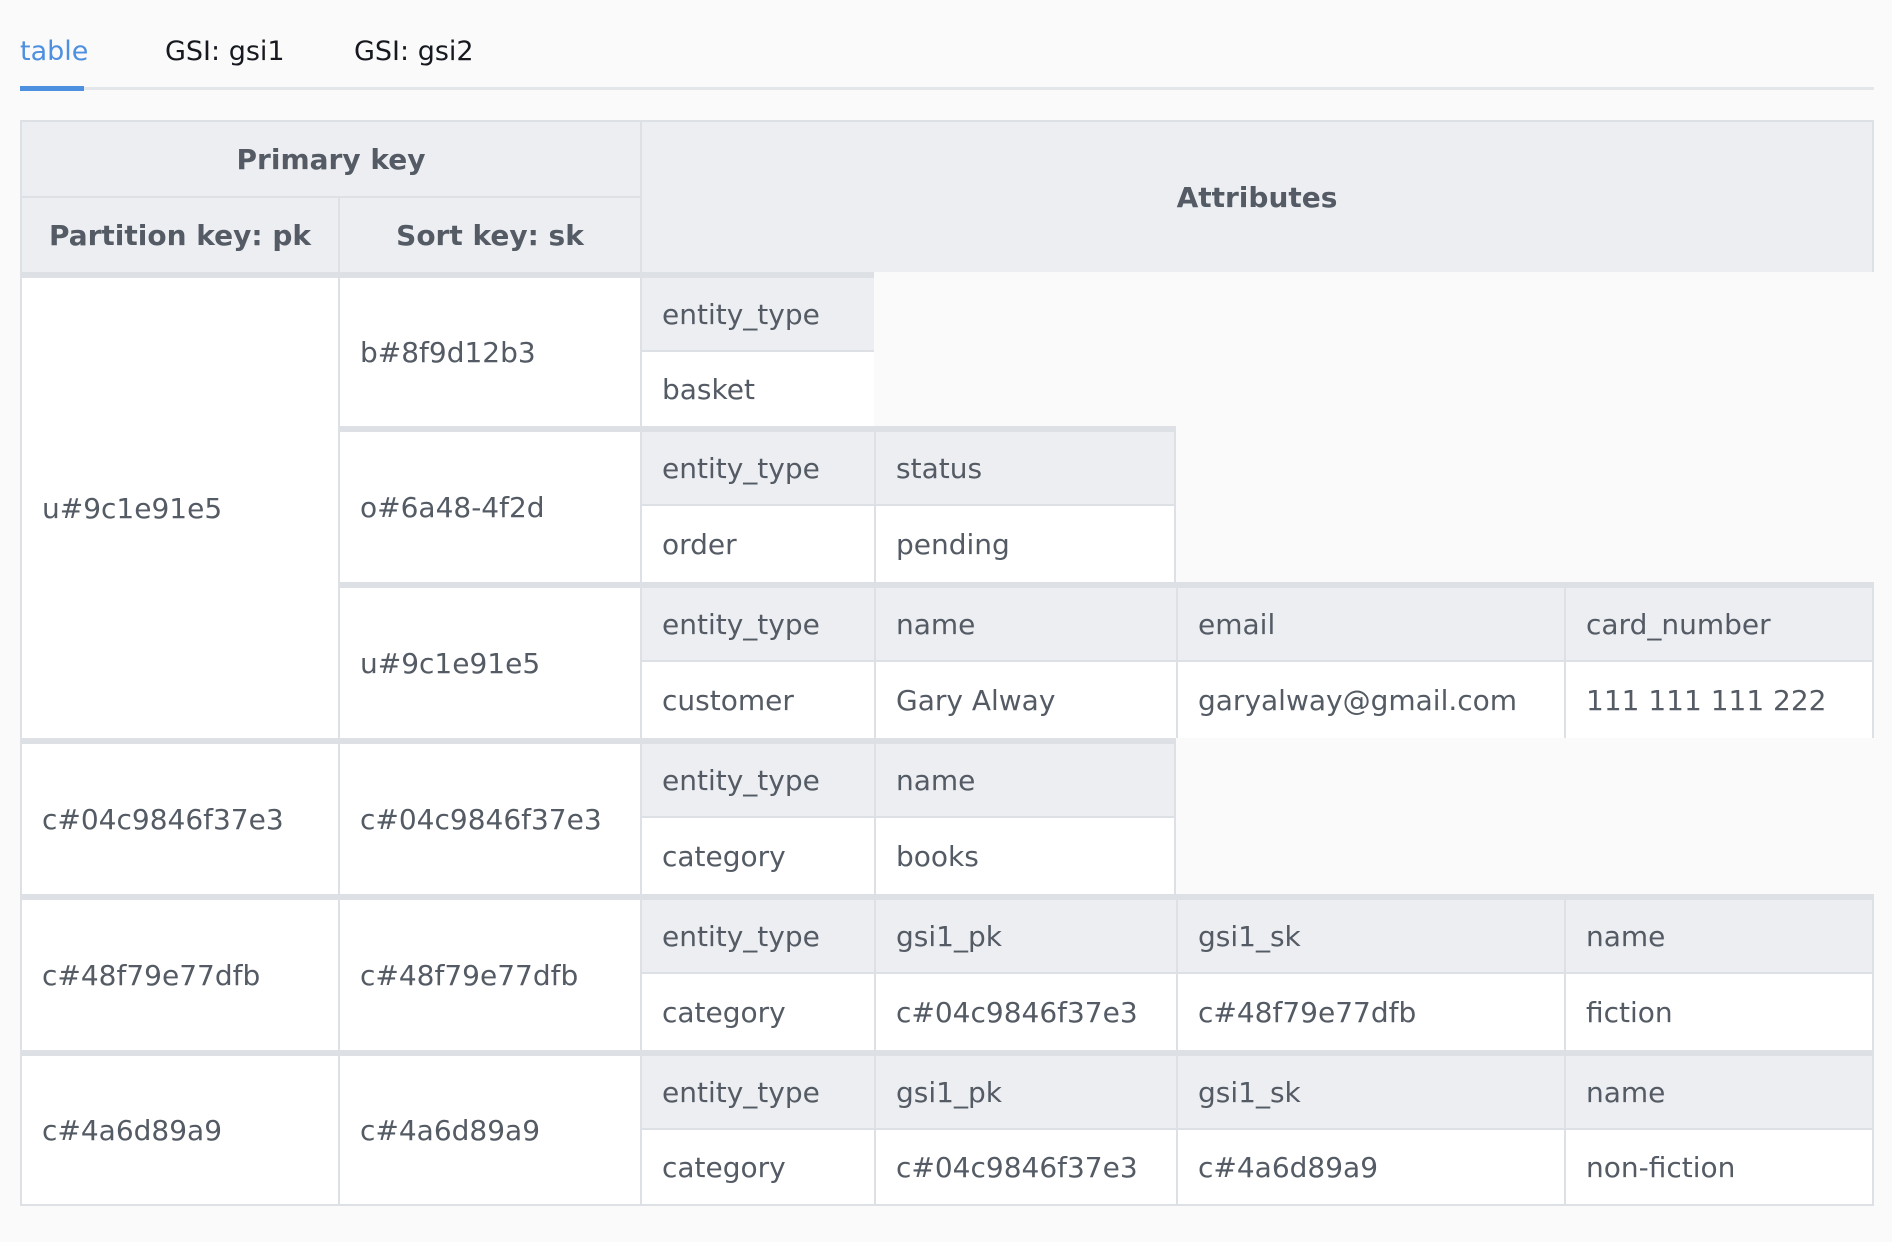  What do you see at coordinates (1025, 465) in the screenshot?
I see `attribute-name: status` at bounding box center [1025, 465].